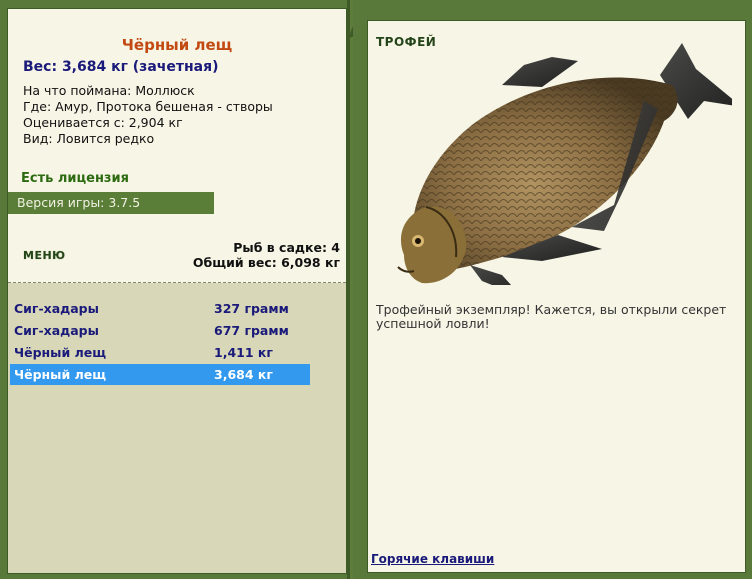 This screenshot has height=579, width=752. I want to click on cage-count: Рыб в садке: 4, so click(286, 247).